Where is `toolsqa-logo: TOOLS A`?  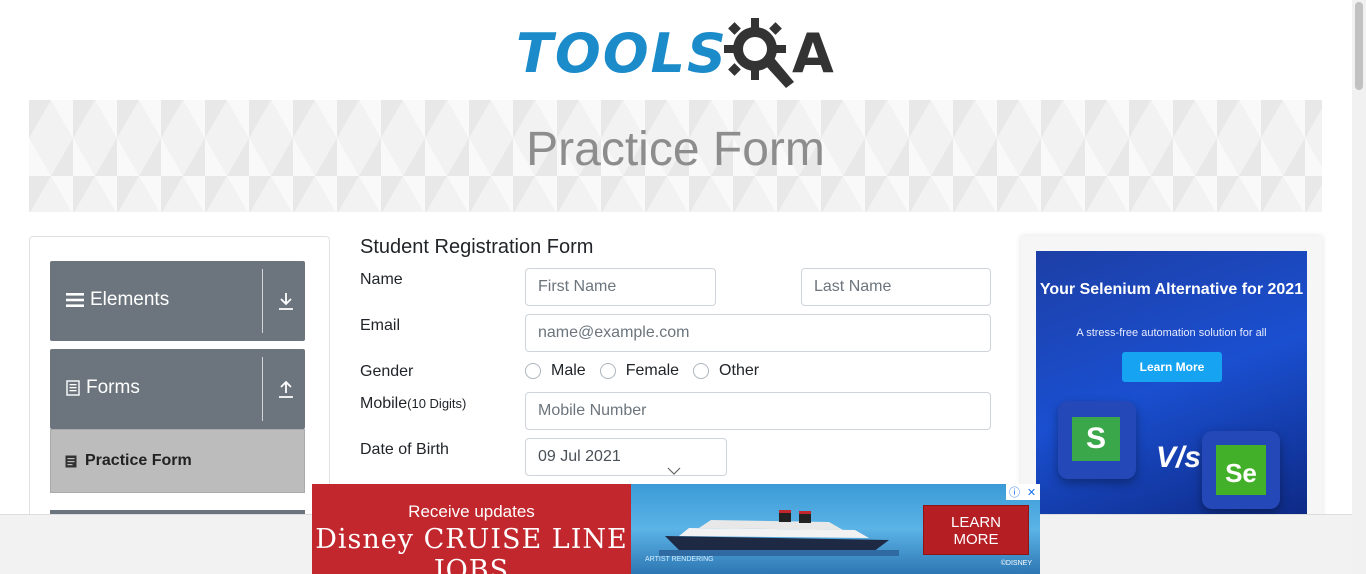
toolsqa-logo: TOOLS A is located at coordinates (678, 53).